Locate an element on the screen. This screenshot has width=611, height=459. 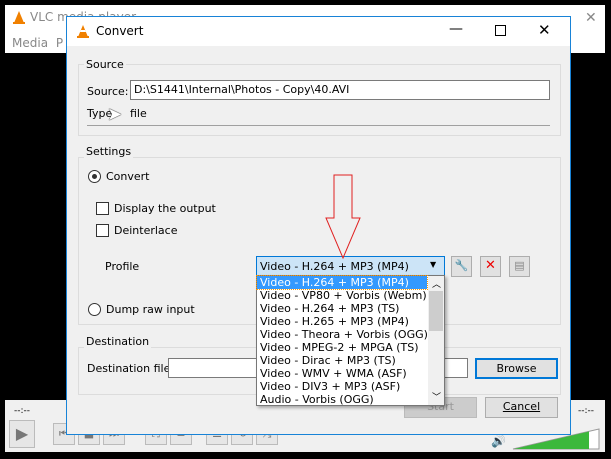
vlc-menu-bar: Media P is located at coordinates (37, 43).